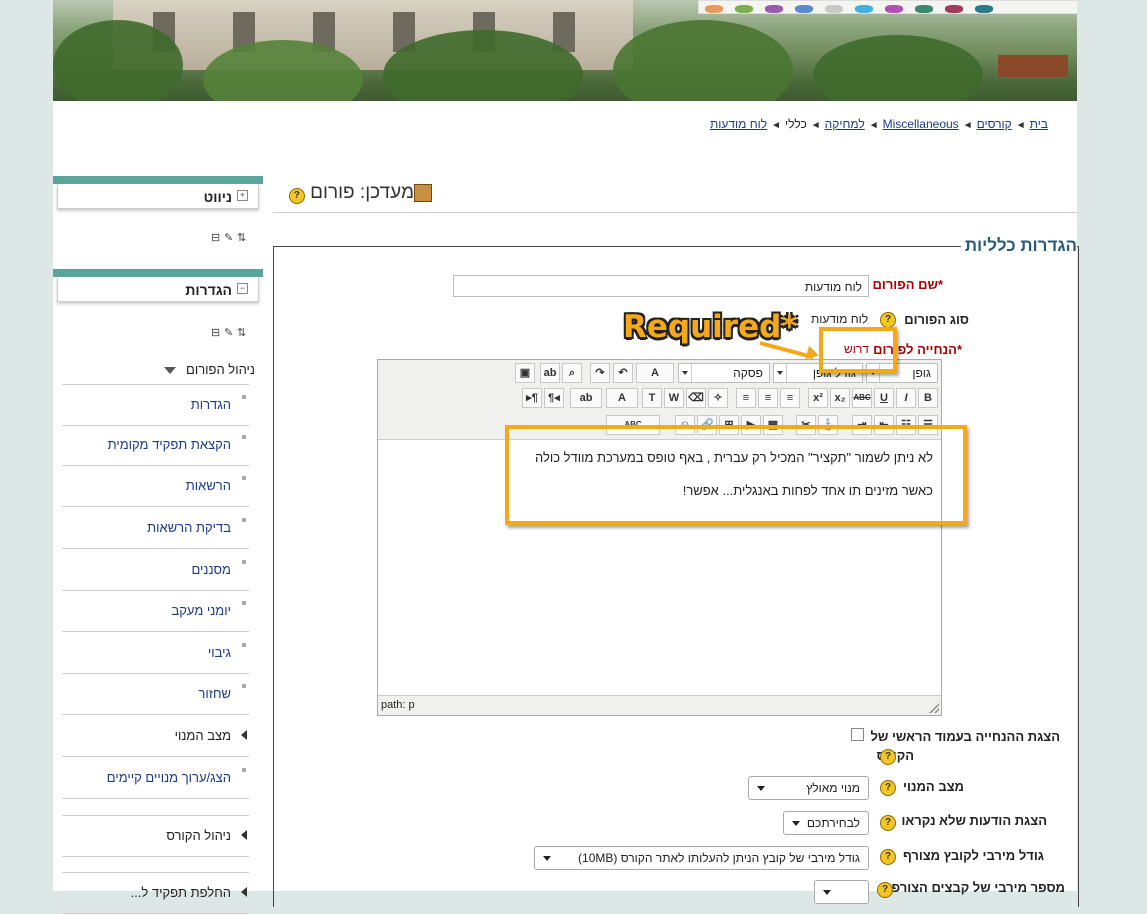 The height and width of the screenshot is (914, 1147). What do you see at coordinates (840, 398) in the screenshot?
I see `subscript-icon: x₂` at bounding box center [840, 398].